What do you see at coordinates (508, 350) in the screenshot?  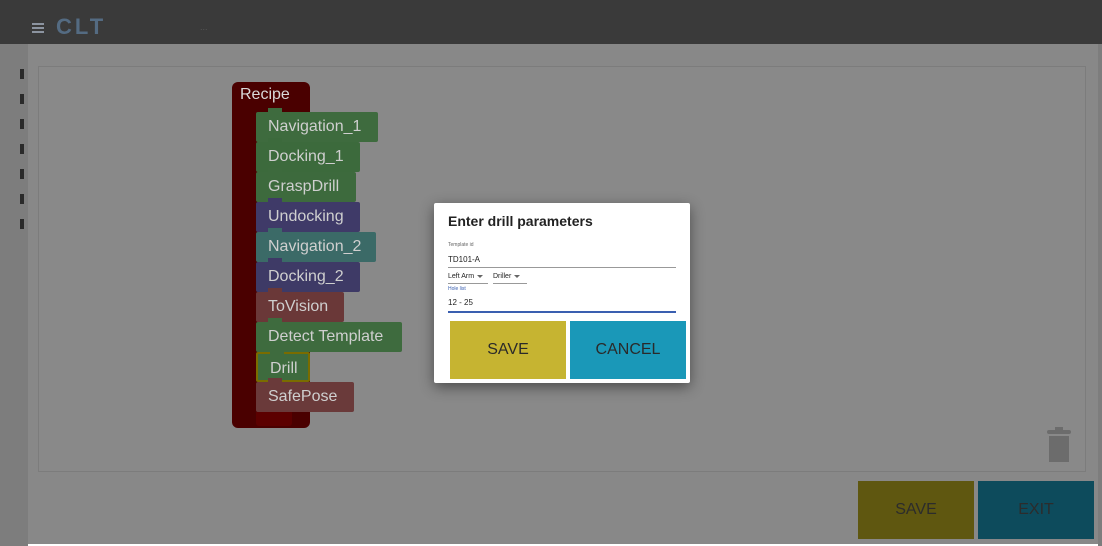 I see `dialog-save-button: SAVE` at bounding box center [508, 350].